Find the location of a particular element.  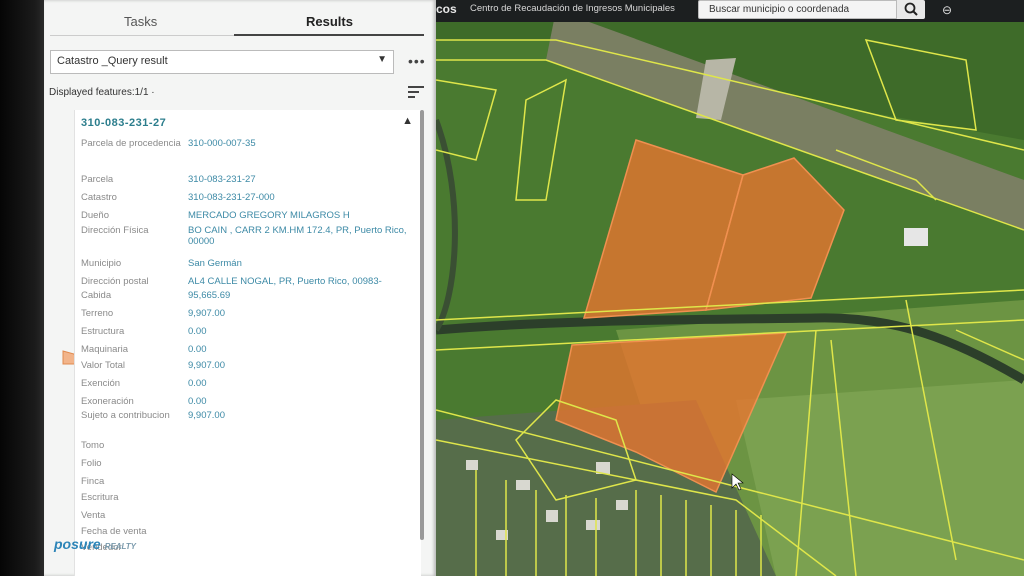

attribute-label: Terreno is located at coordinates (97, 313).